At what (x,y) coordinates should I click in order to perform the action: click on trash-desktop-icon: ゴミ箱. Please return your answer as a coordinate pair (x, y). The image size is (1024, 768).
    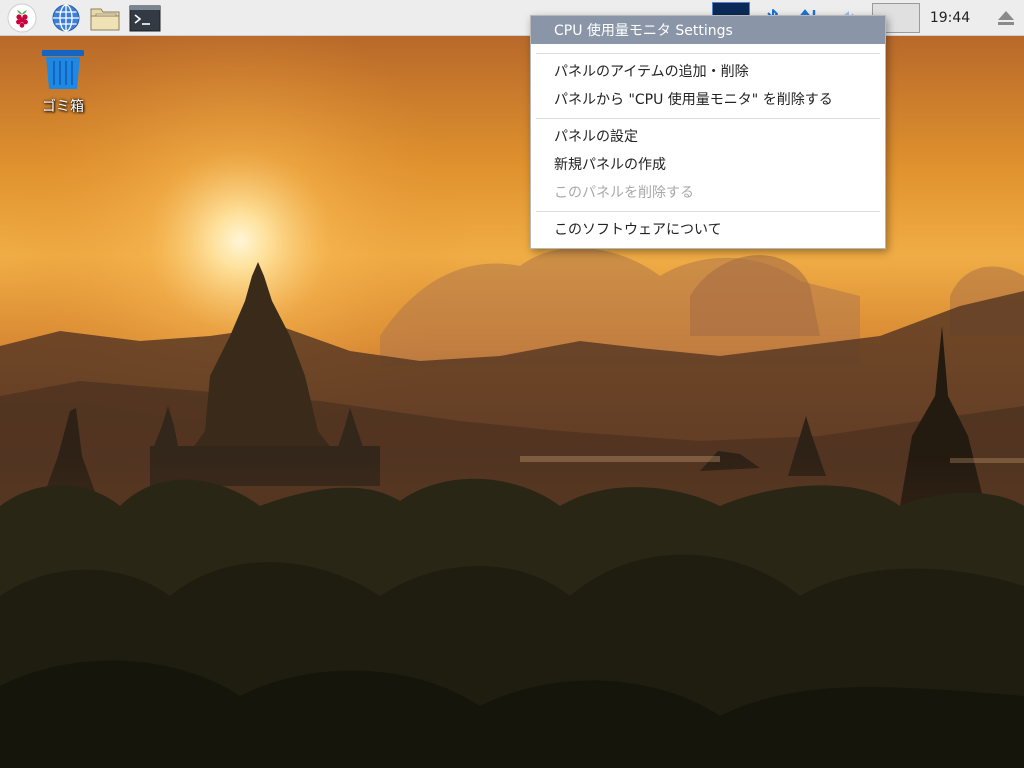
    Looking at the image, I should click on (63, 82).